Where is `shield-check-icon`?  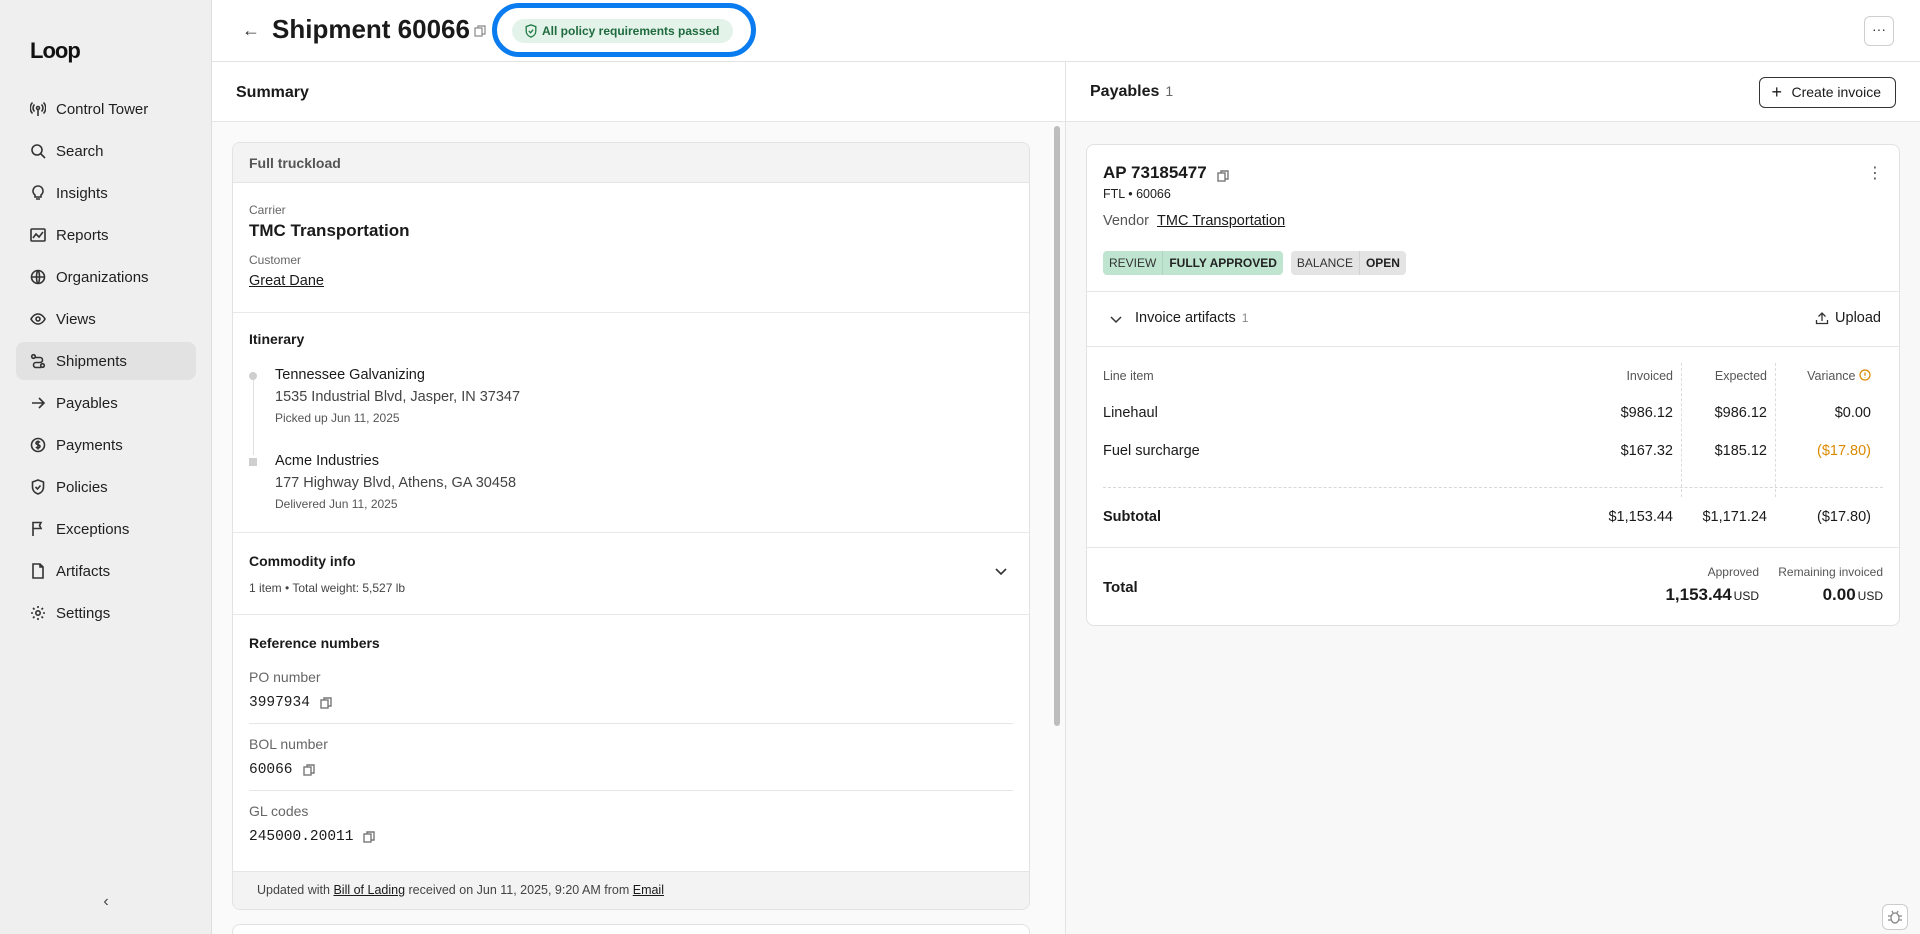
shield-check-icon is located at coordinates (38, 487).